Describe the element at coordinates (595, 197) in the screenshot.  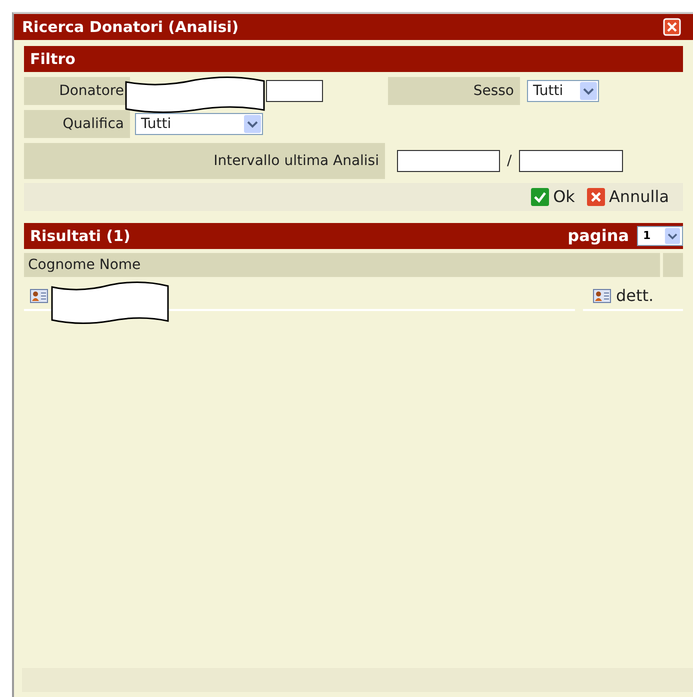
I see `cross-icon` at that location.